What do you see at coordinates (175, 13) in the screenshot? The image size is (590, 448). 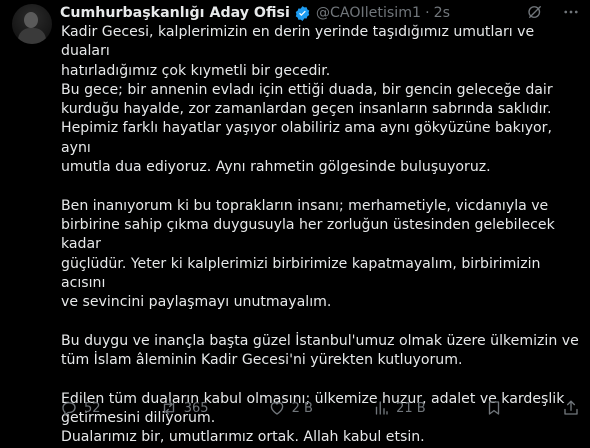 I see `author-name: Cumhurbaşkanlığı Aday Ofisi` at bounding box center [175, 13].